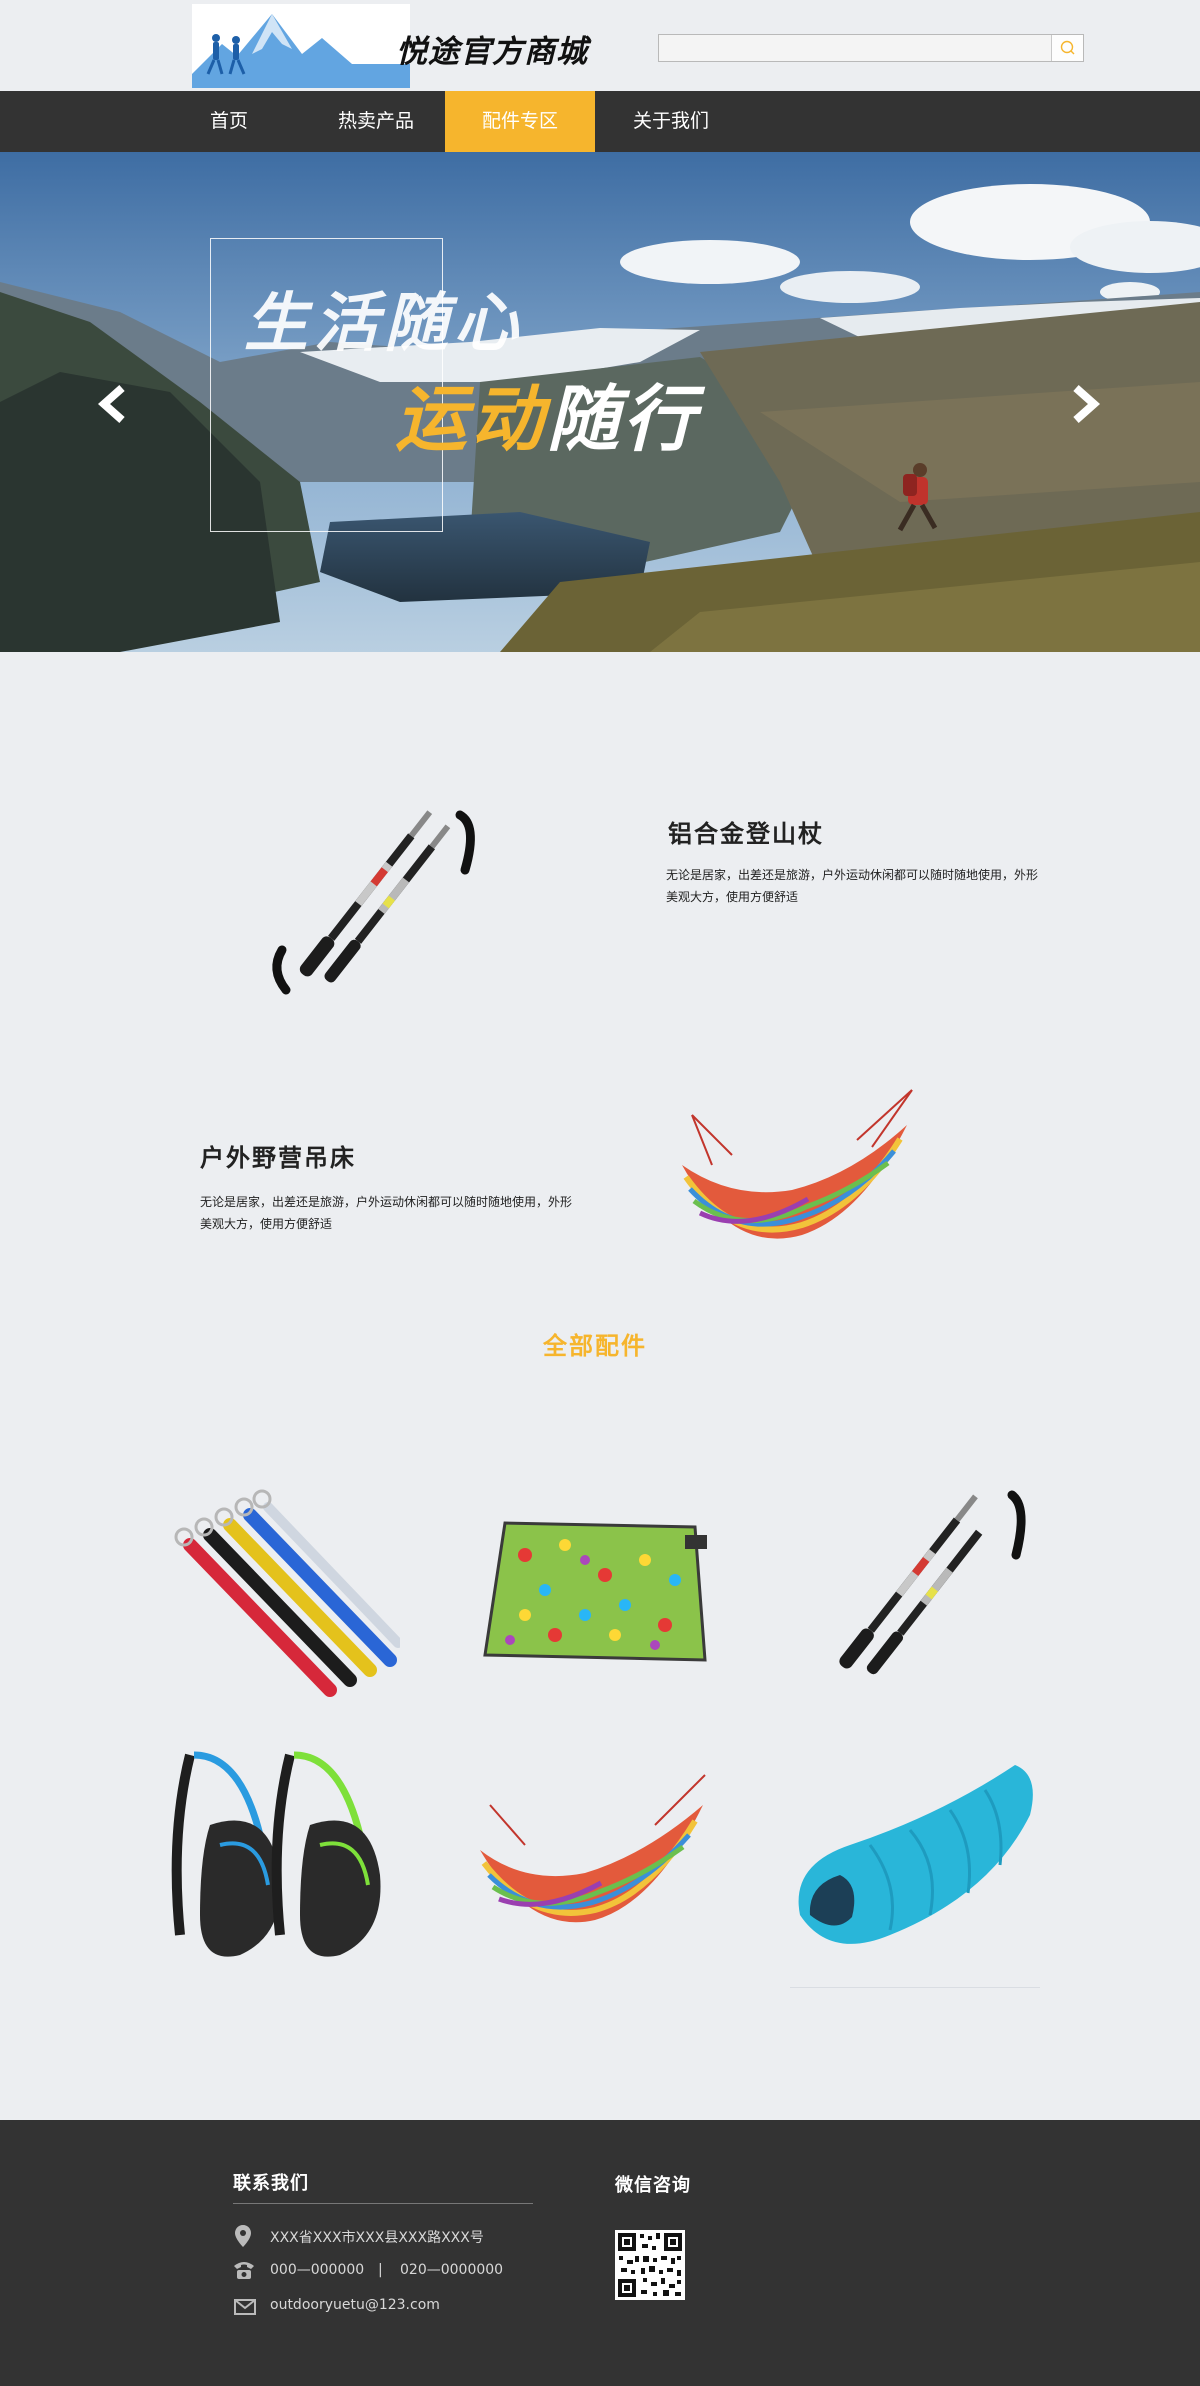 The image size is (1200, 2386). Describe the element at coordinates (111, 404) in the screenshot. I see `chevron-left-icon` at that location.